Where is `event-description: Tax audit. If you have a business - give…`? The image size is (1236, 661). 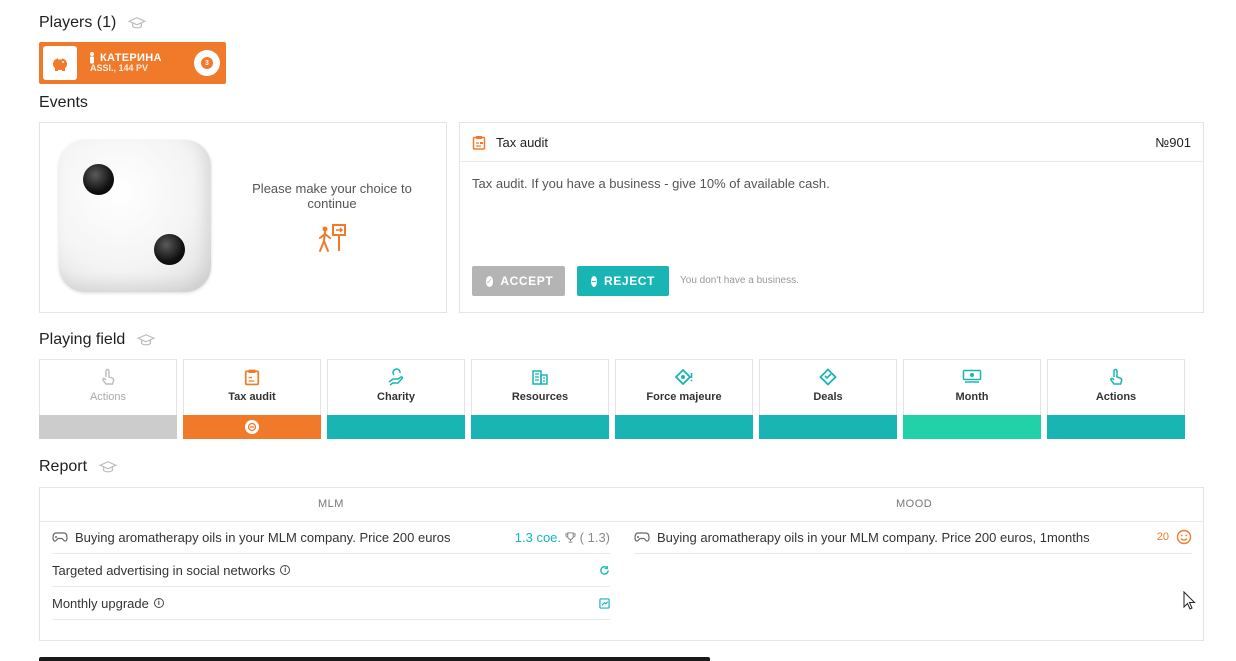
event-description: Tax audit. If you have a business - give… is located at coordinates (651, 183).